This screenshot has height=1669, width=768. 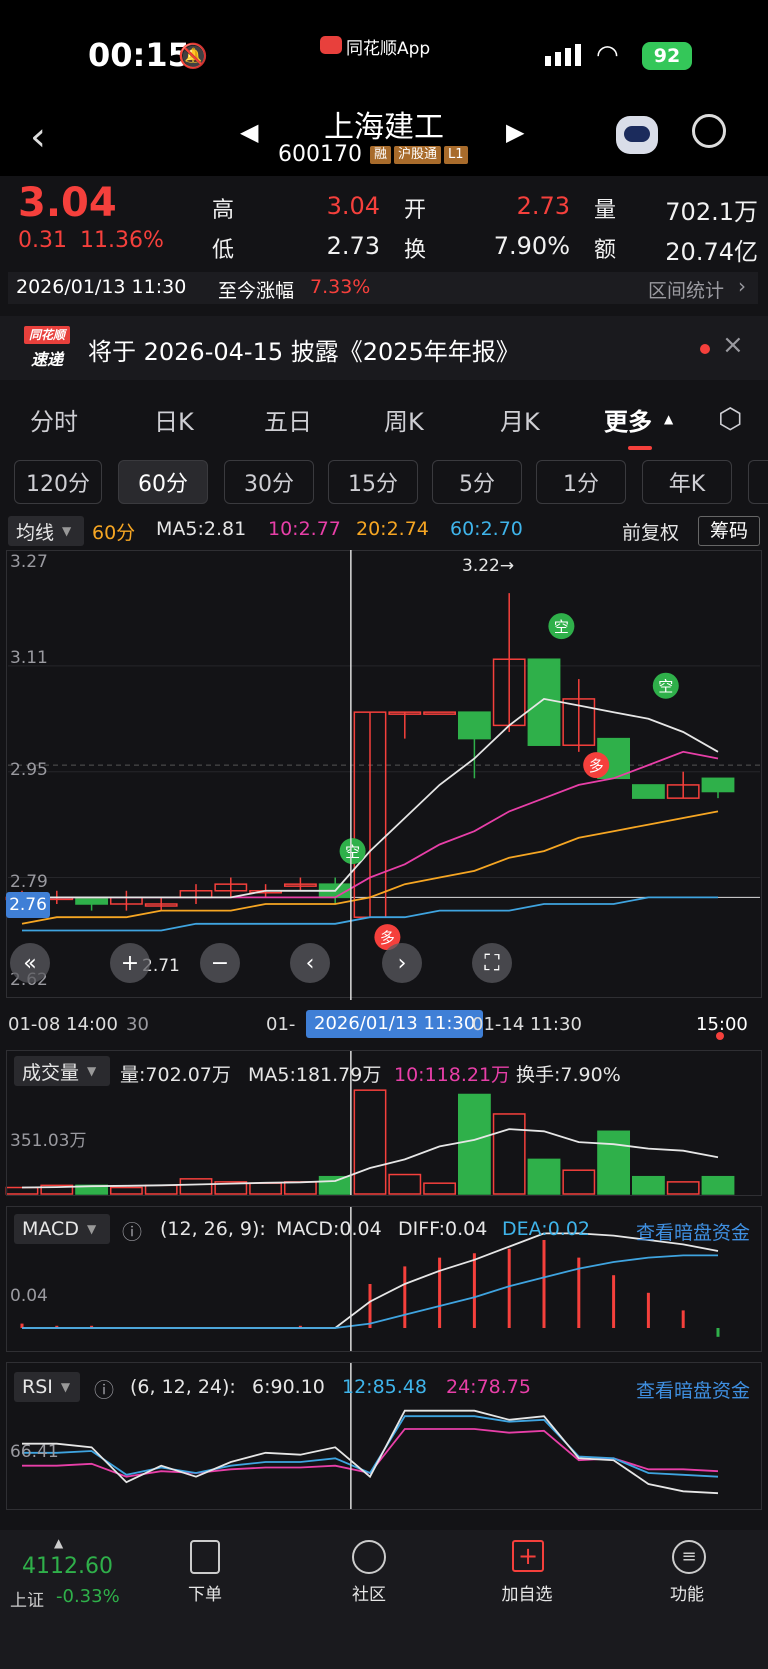 What do you see at coordinates (205, 1557) in the screenshot?
I see `order-icon` at bounding box center [205, 1557].